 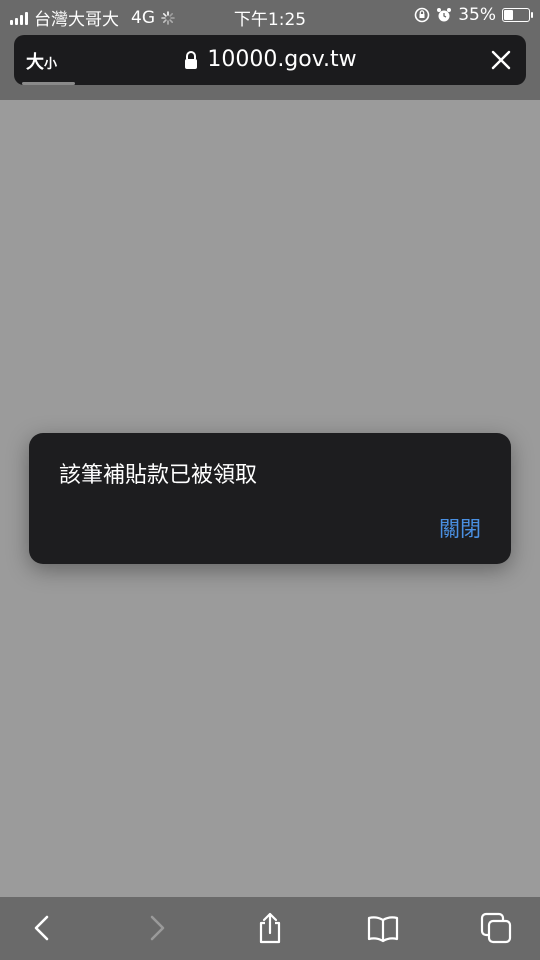 I want to click on browser-toolbar, so click(x=270, y=928).